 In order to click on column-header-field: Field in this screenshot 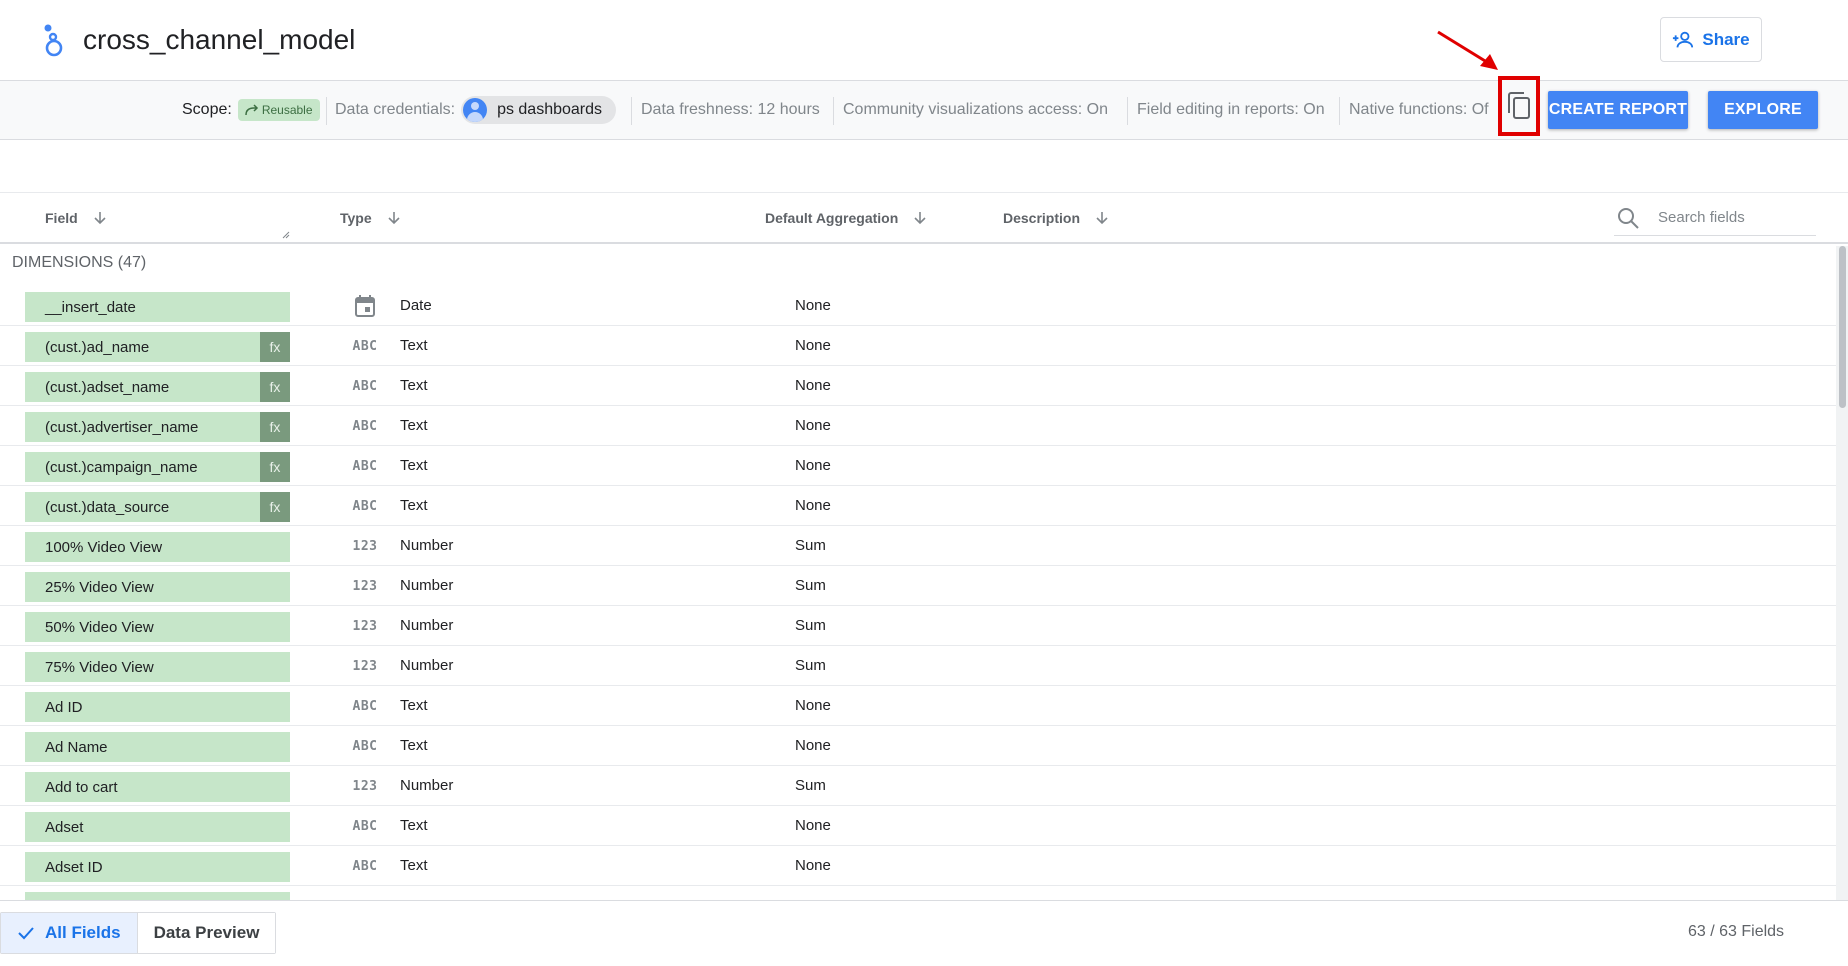, I will do `click(76, 218)`.